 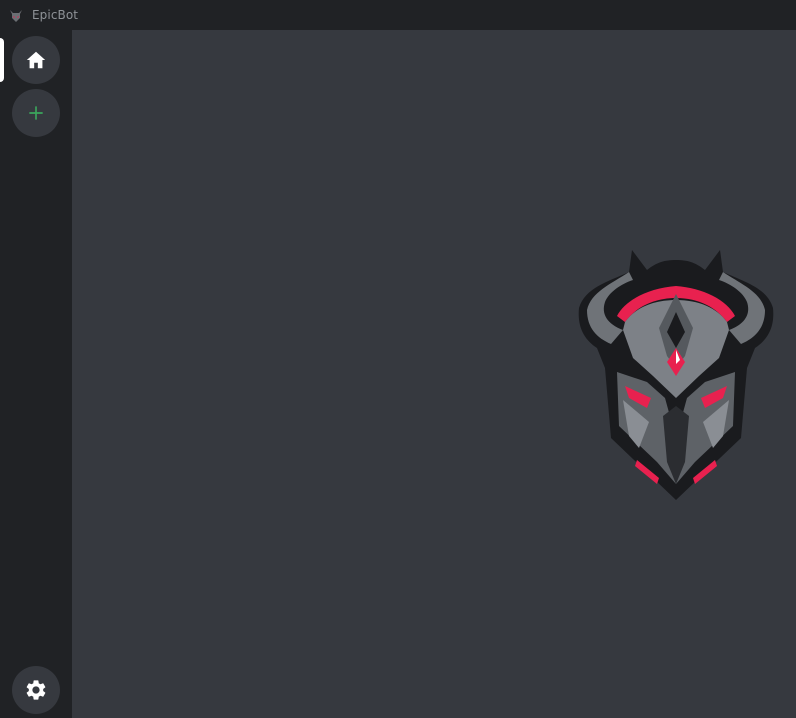 I want to click on demon-helmet-logo, so click(x=676, y=375).